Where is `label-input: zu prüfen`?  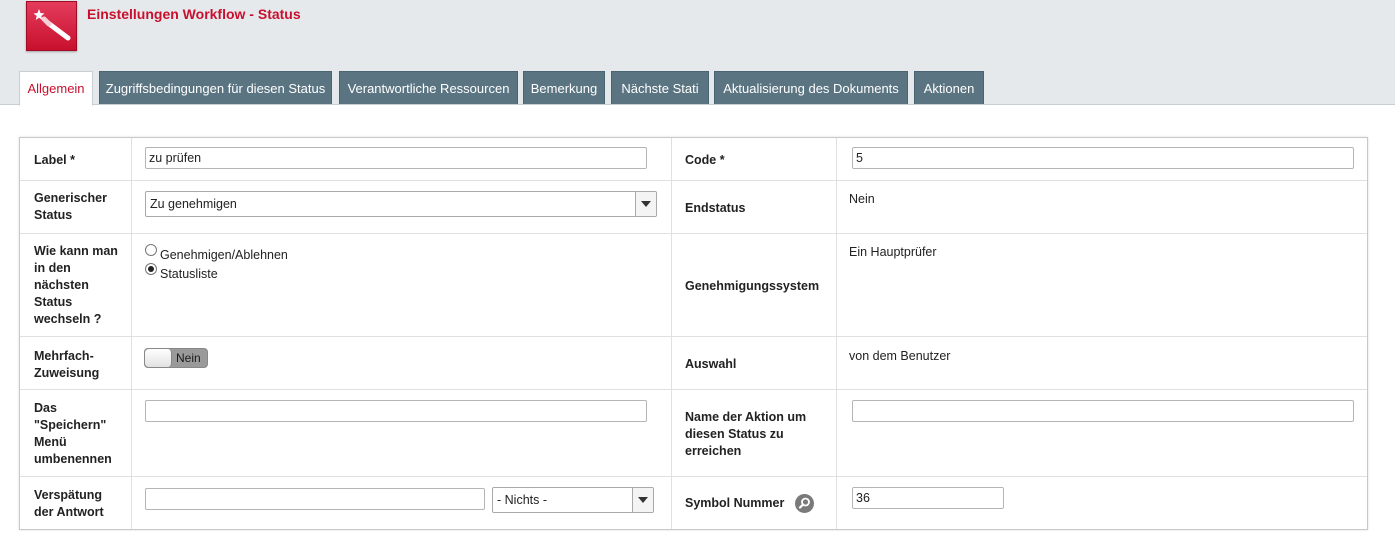
label-input: zu prüfen is located at coordinates (396, 158).